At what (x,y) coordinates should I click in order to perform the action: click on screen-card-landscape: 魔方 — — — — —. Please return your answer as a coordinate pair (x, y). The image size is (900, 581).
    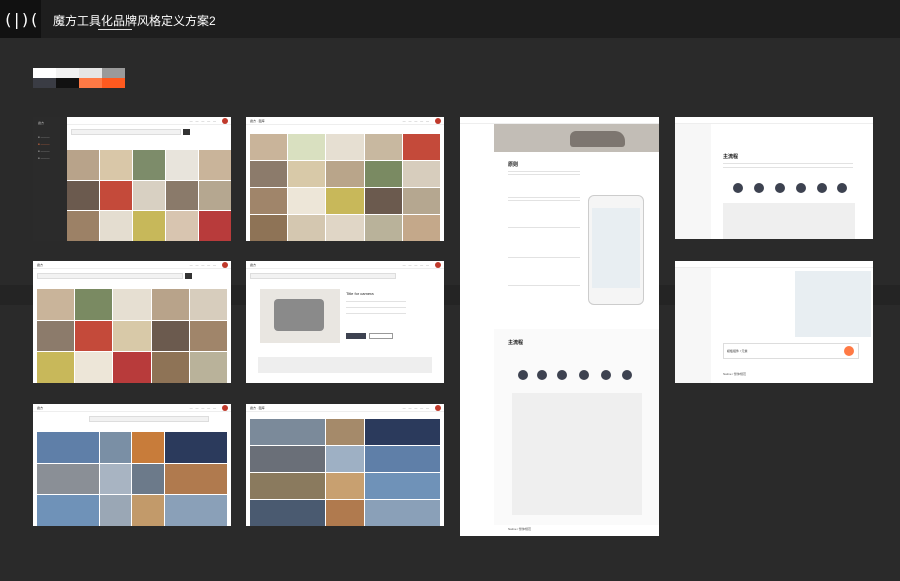
    Looking at the image, I should click on (132, 465).